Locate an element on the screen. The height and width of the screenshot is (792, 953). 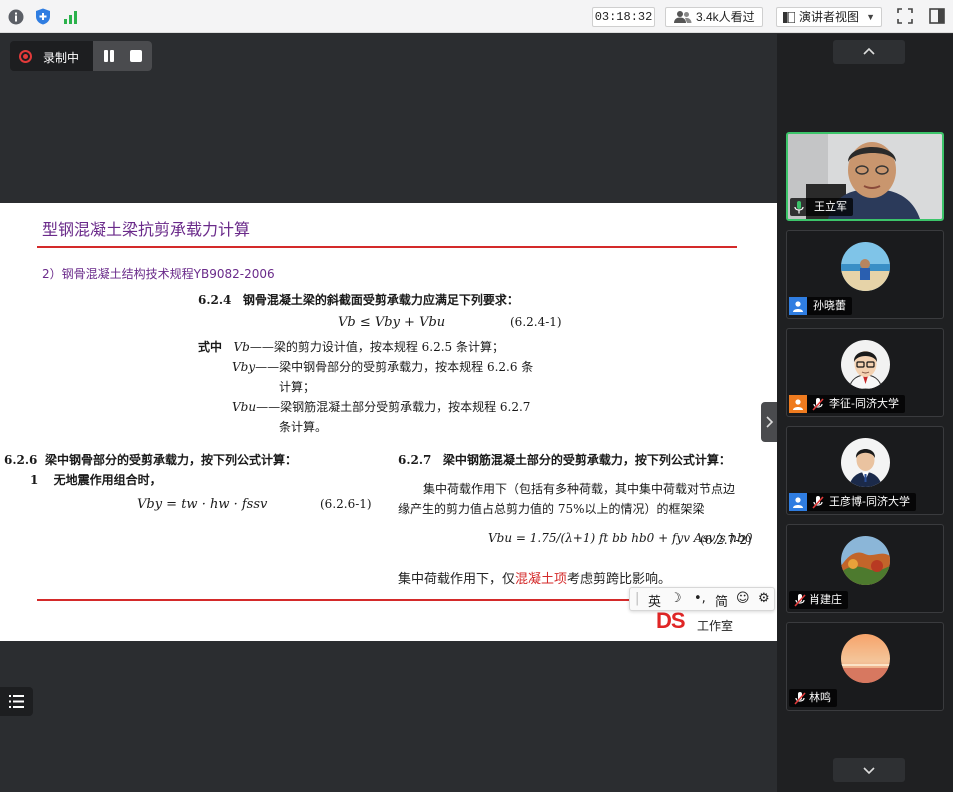
sidebar-toggle-icon is located at coordinates (938, 17).